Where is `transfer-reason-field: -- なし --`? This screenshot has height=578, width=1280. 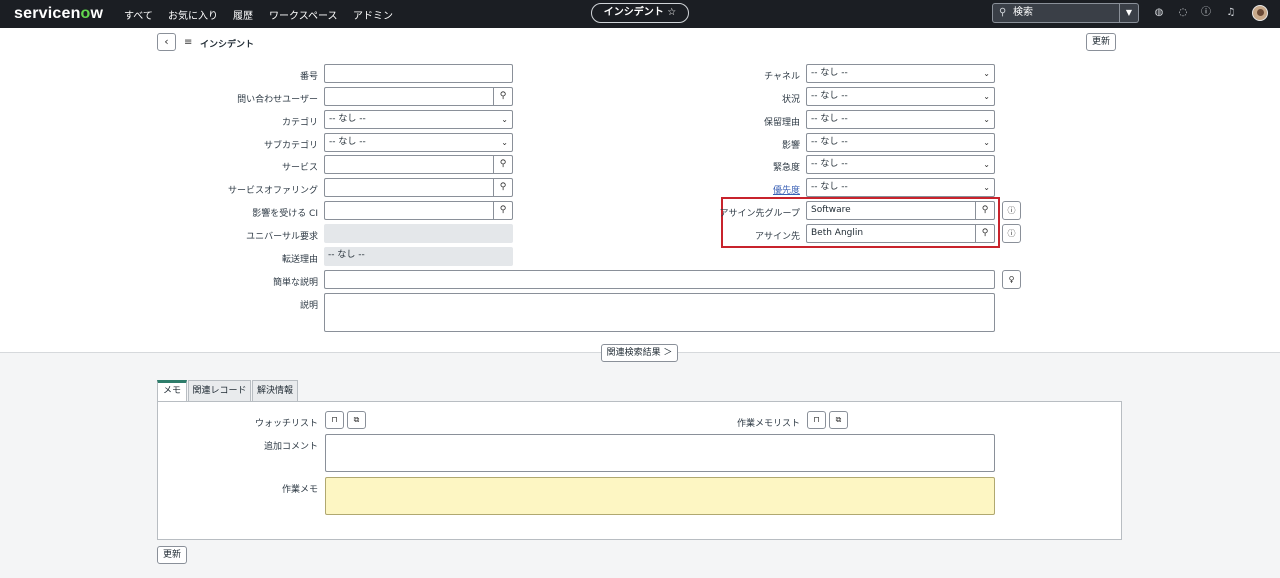 transfer-reason-field: -- なし -- is located at coordinates (418, 256).